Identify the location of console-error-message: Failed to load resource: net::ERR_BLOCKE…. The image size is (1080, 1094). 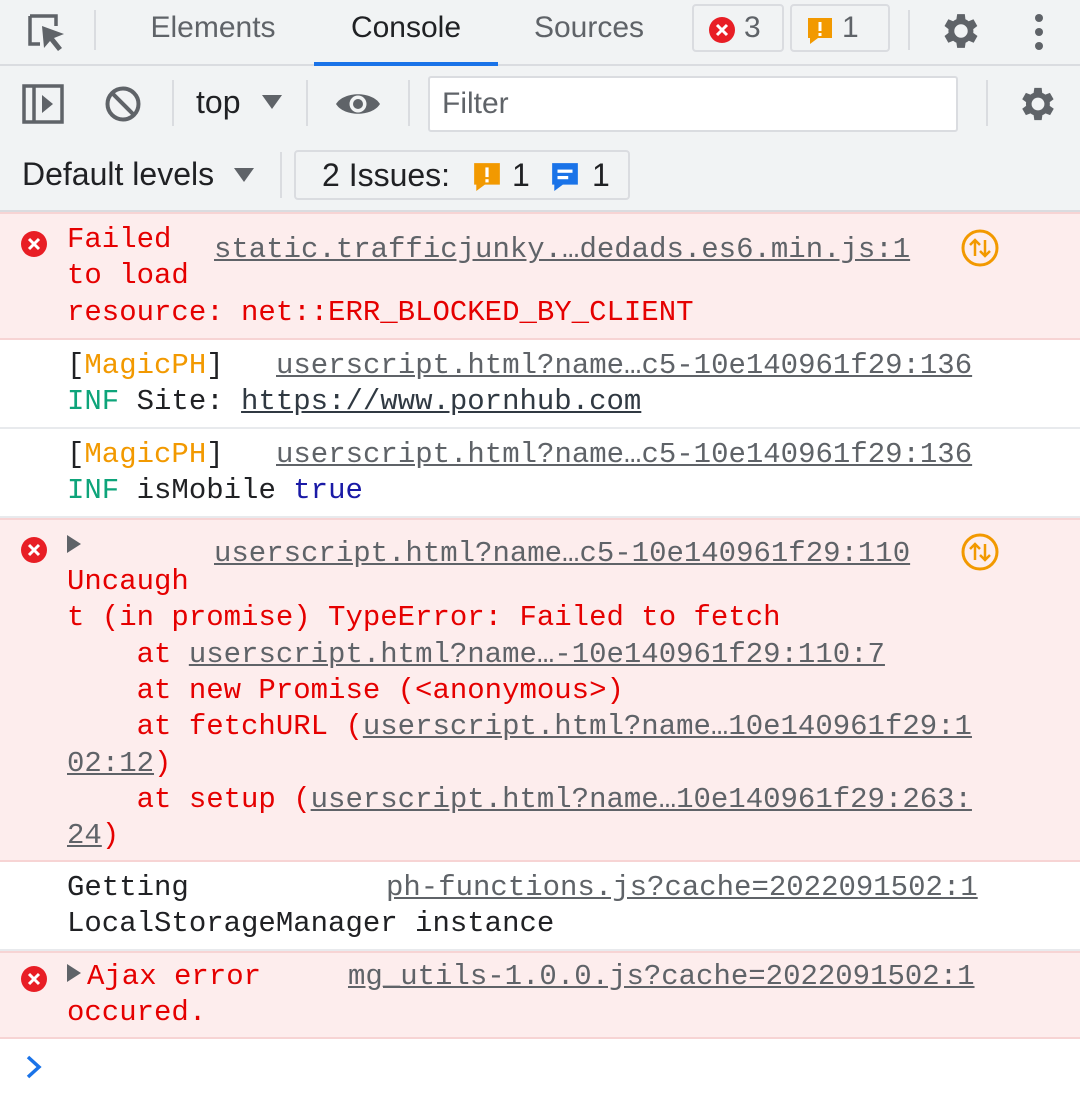
(540, 276).